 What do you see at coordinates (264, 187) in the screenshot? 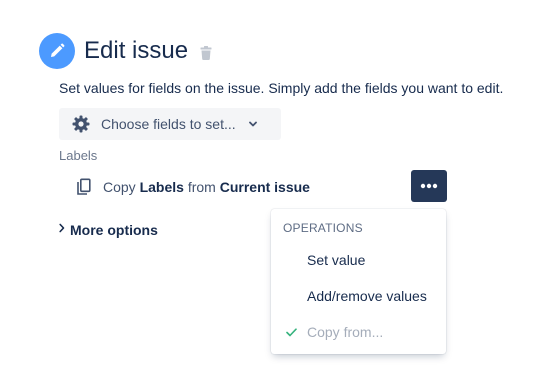
I see `copy-source: Current issue` at bounding box center [264, 187].